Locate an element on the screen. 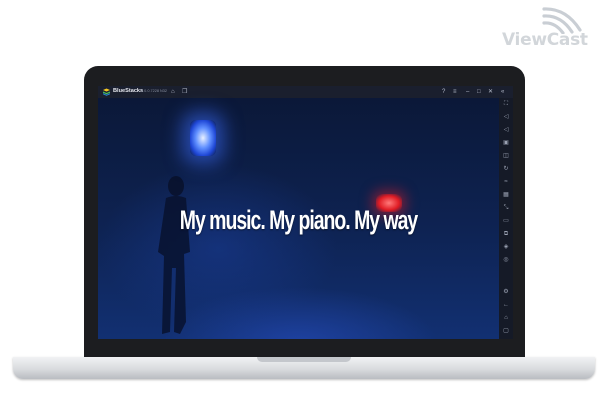 The height and width of the screenshot is (414, 602). shake-icon: ≈ is located at coordinates (506, 182).